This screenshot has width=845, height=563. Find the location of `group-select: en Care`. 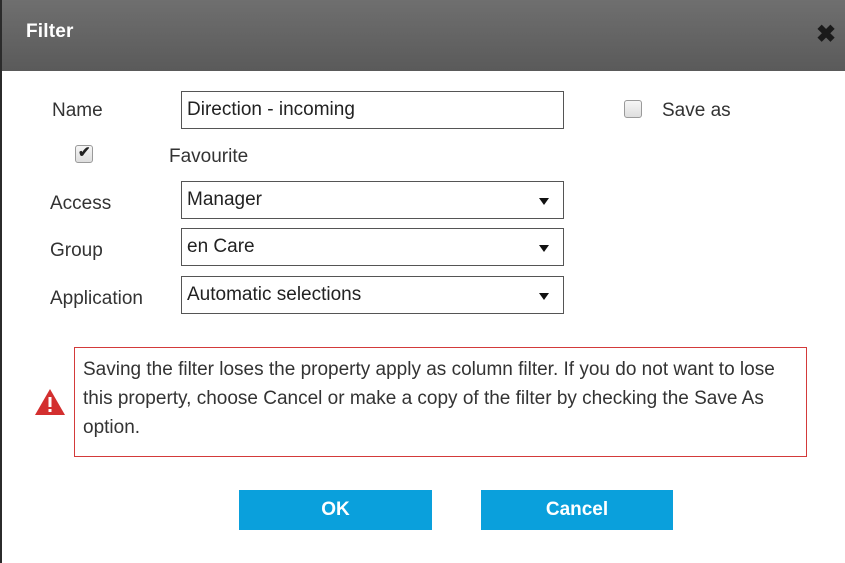

group-select: en Care is located at coordinates (372, 247).